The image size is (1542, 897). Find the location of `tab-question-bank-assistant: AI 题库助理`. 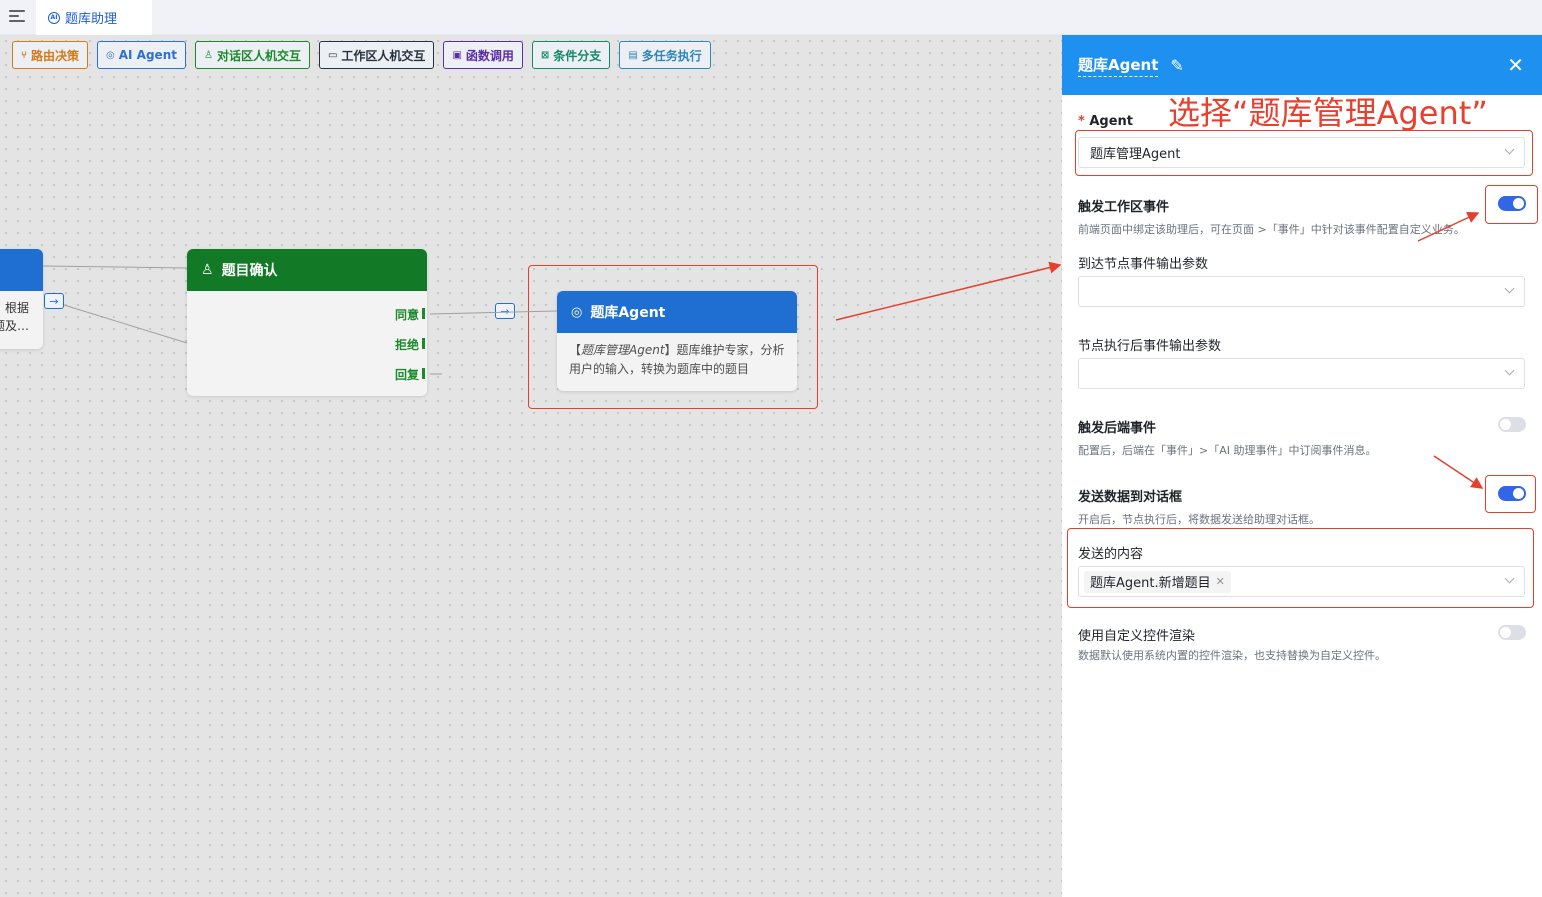

tab-question-bank-assistant: AI 题库助理 is located at coordinates (94, 17).